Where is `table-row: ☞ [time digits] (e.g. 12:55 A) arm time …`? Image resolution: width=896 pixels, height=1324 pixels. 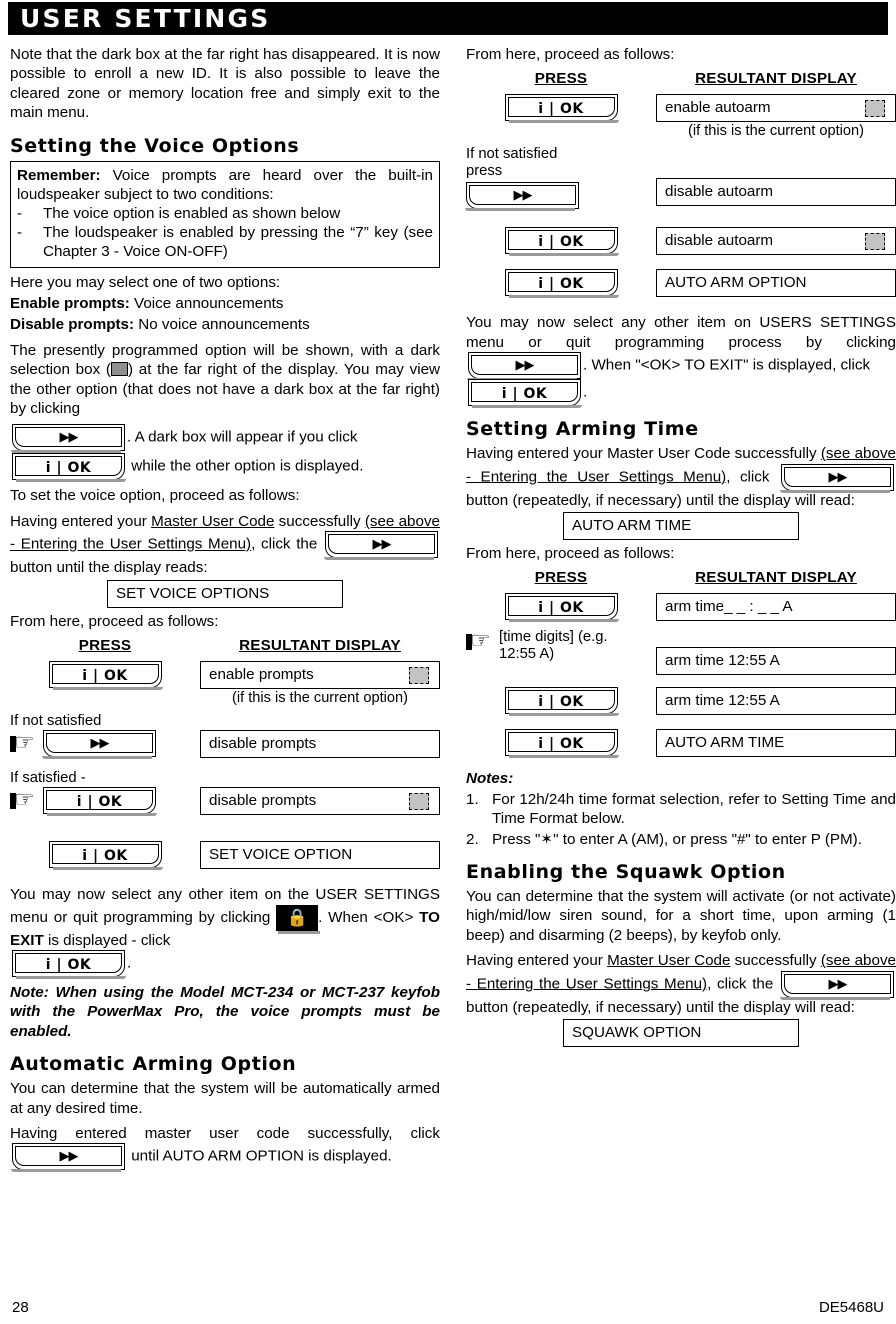
table-row: ☞ [time digits] (e.g. 12:55 A) arm time … is located at coordinates (681, 652).